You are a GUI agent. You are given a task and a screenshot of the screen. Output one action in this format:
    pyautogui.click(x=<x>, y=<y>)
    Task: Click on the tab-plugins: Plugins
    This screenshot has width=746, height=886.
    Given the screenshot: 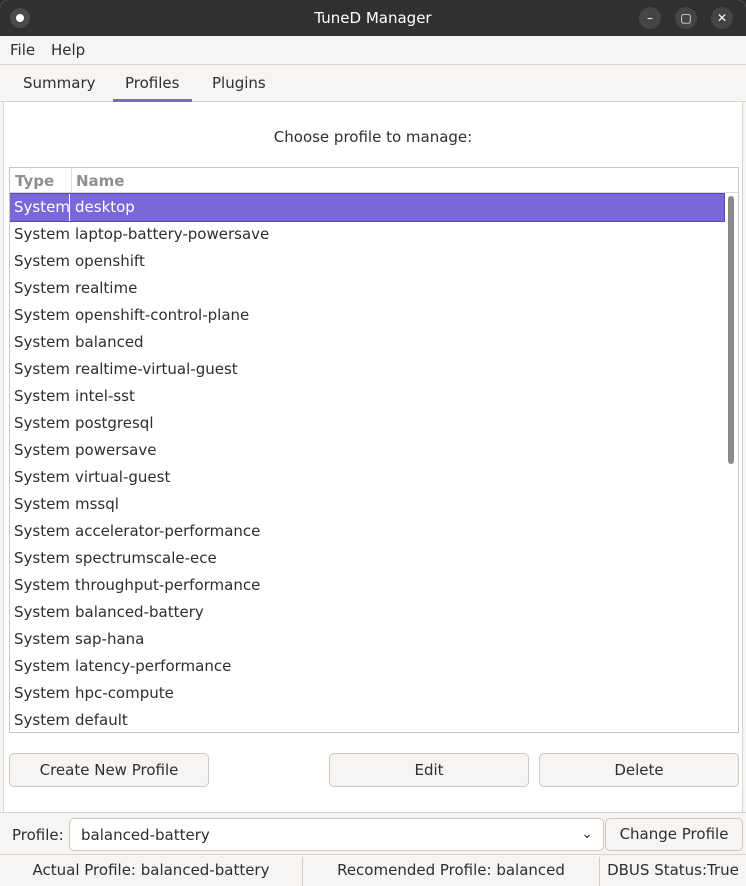 What is the action you would take?
    pyautogui.click(x=239, y=83)
    